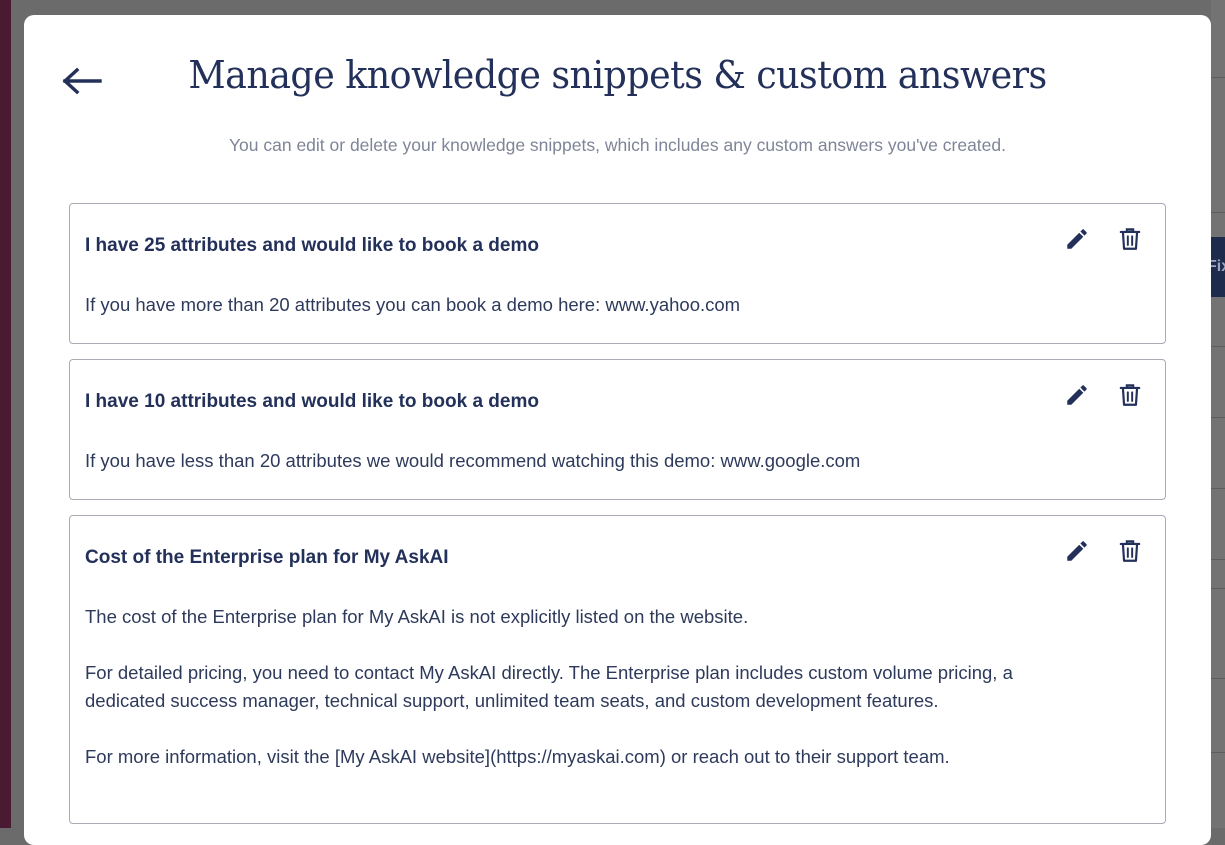  Describe the element at coordinates (1218, 414) in the screenshot. I see `background-page-edge` at that location.